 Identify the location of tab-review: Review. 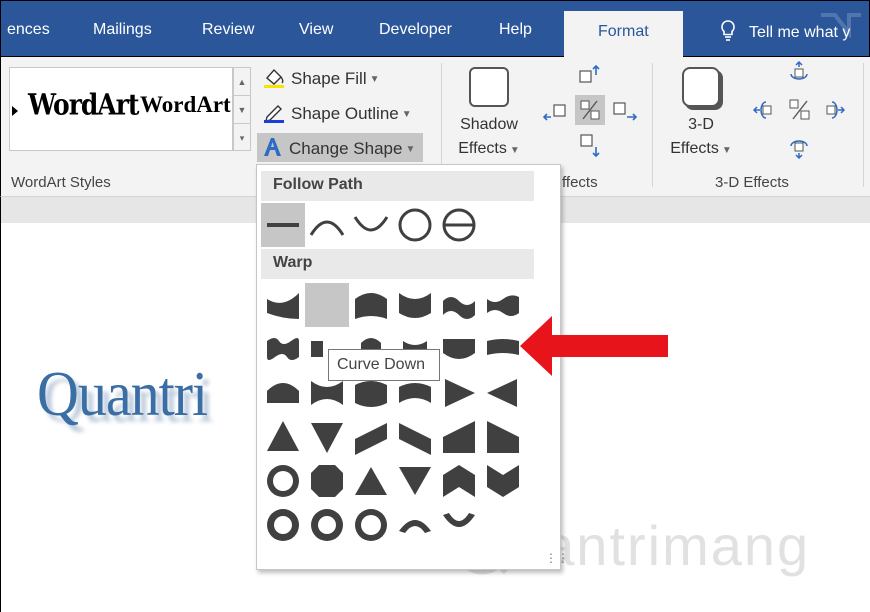
(228, 30).